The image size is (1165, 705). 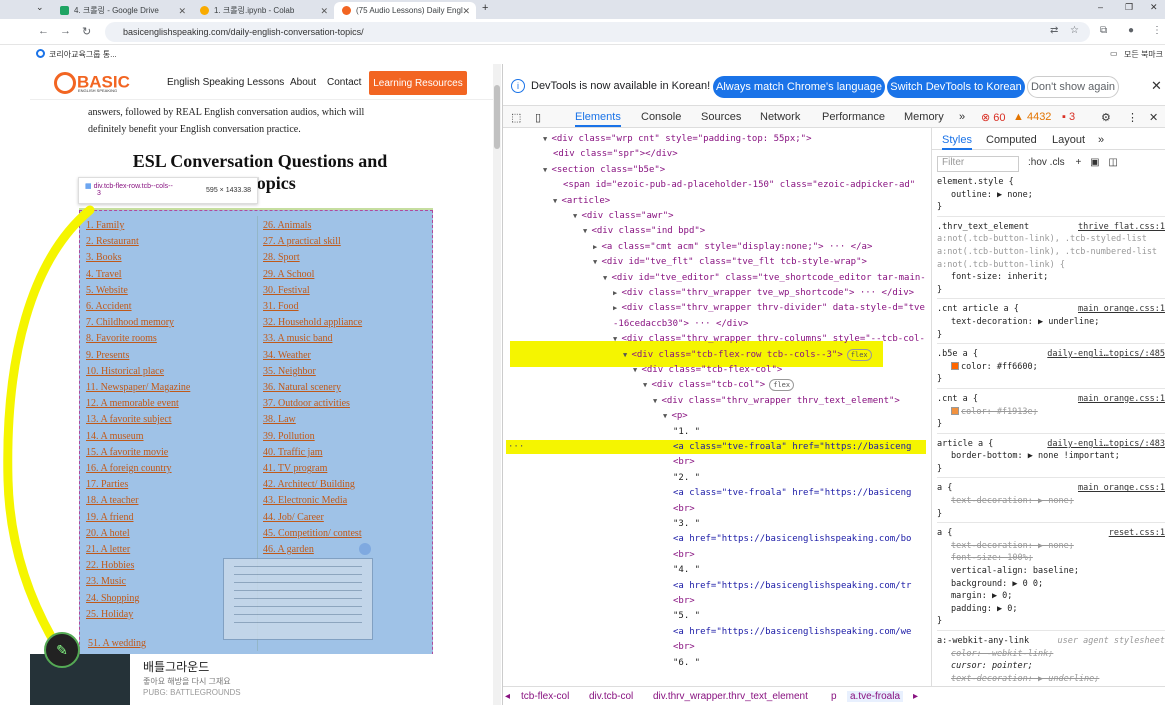 I want to click on minimize-icon: –, so click(x=1100, y=7).